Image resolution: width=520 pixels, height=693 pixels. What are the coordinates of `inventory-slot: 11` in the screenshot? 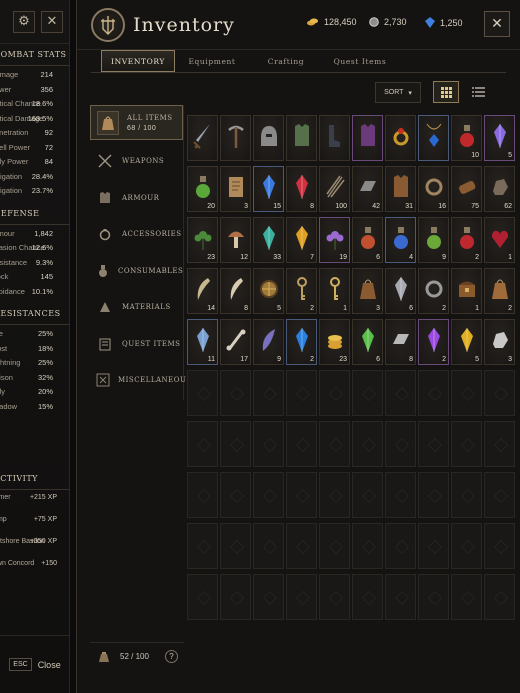 It's located at (202, 342).